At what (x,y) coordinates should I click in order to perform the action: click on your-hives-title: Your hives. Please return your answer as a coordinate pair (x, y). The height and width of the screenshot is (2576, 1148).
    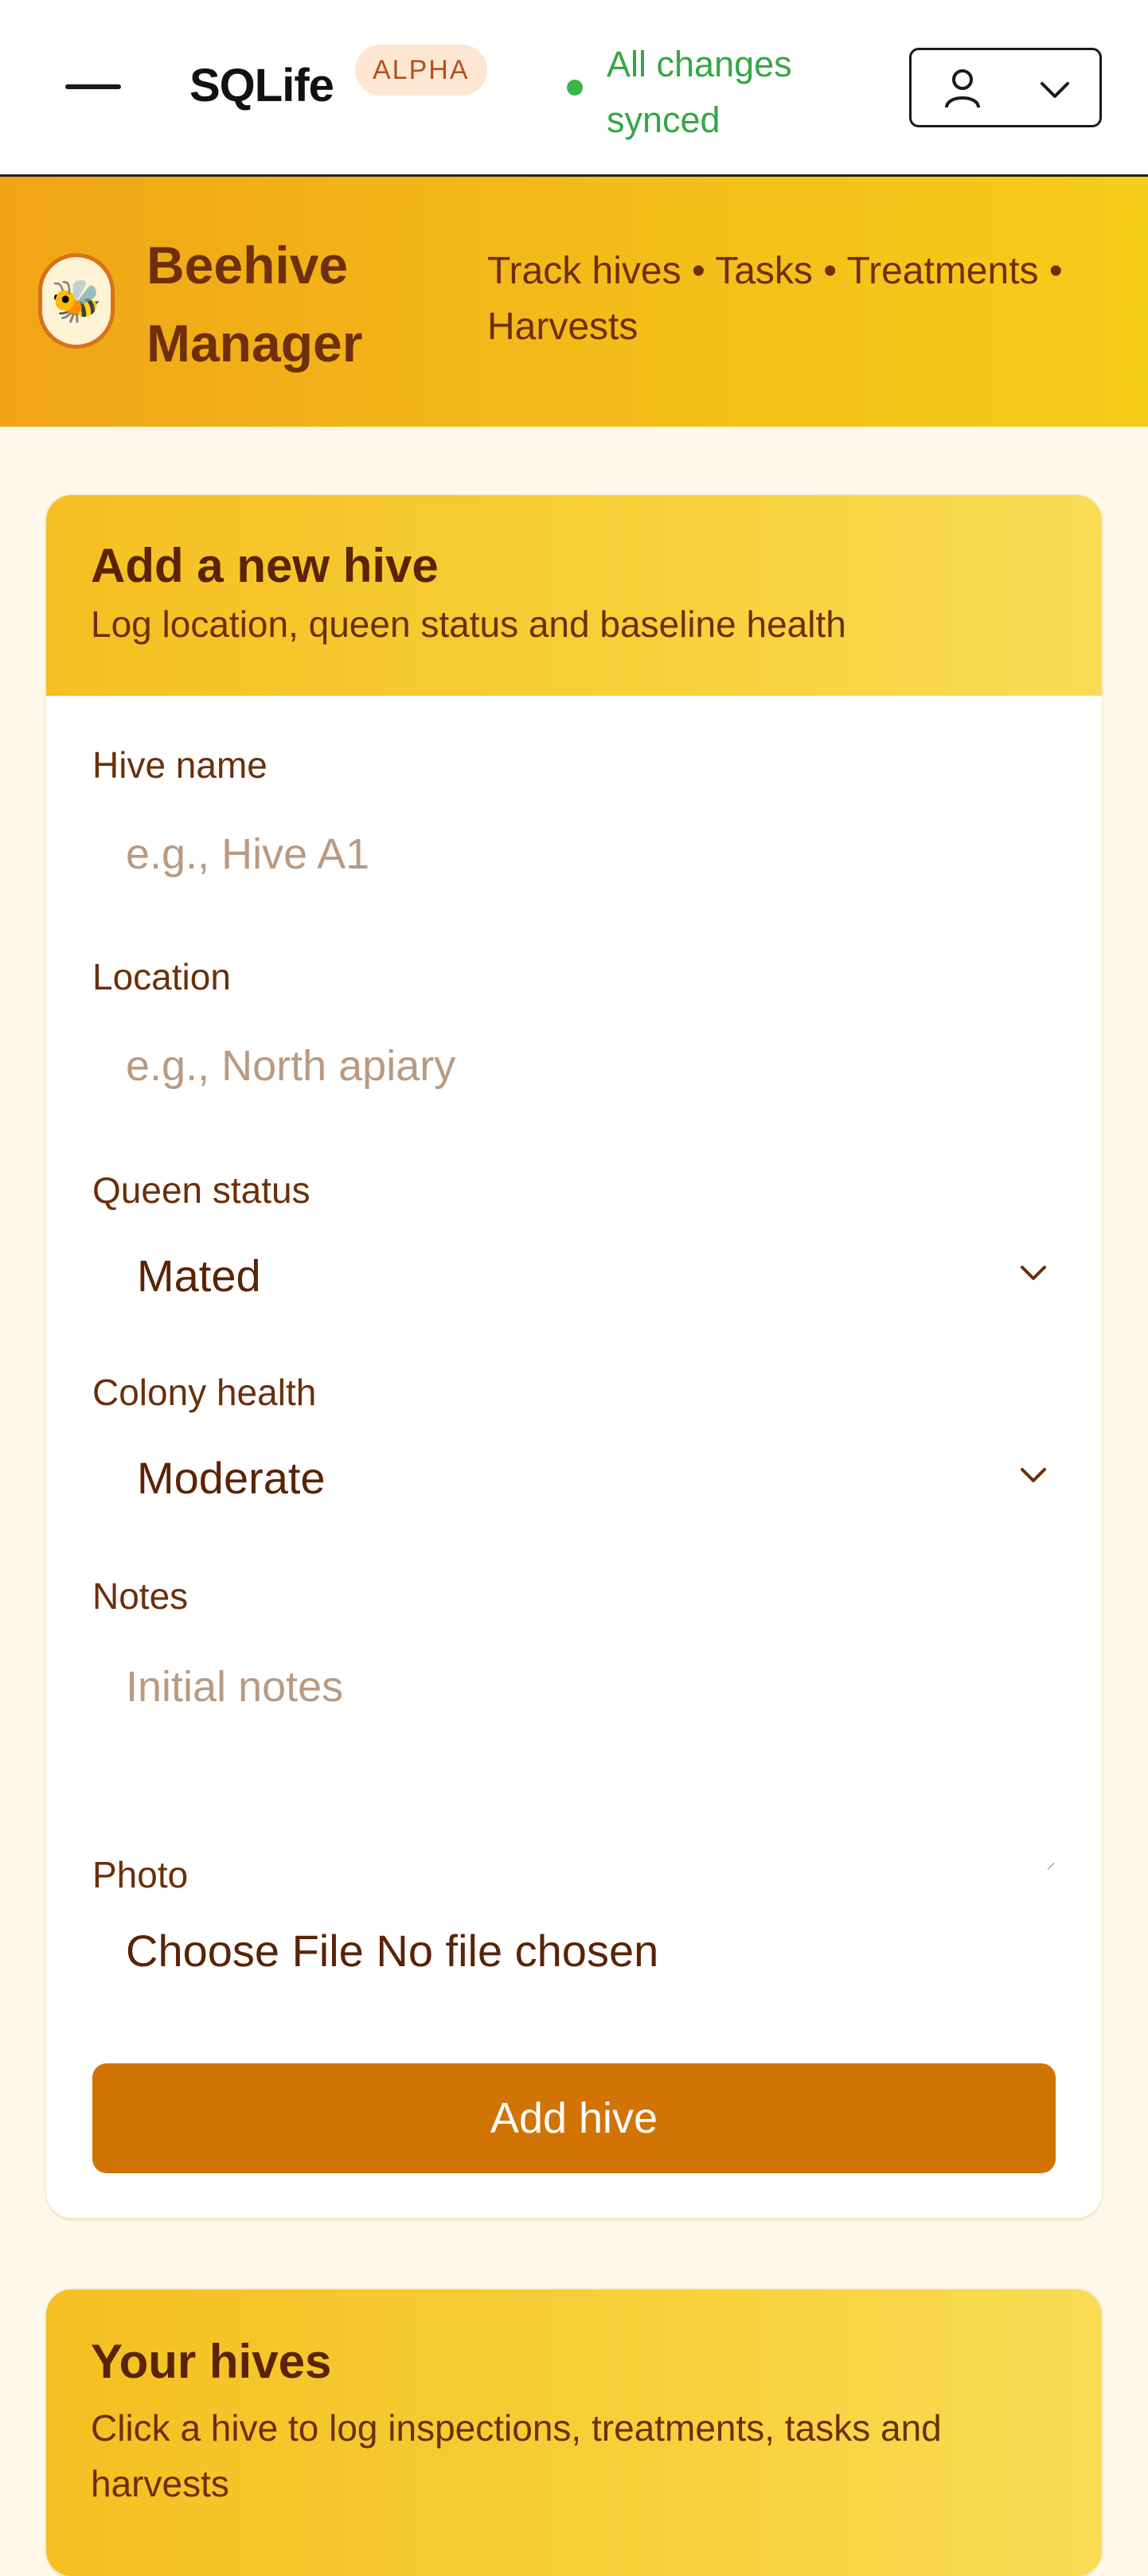
    Looking at the image, I should click on (211, 2361).